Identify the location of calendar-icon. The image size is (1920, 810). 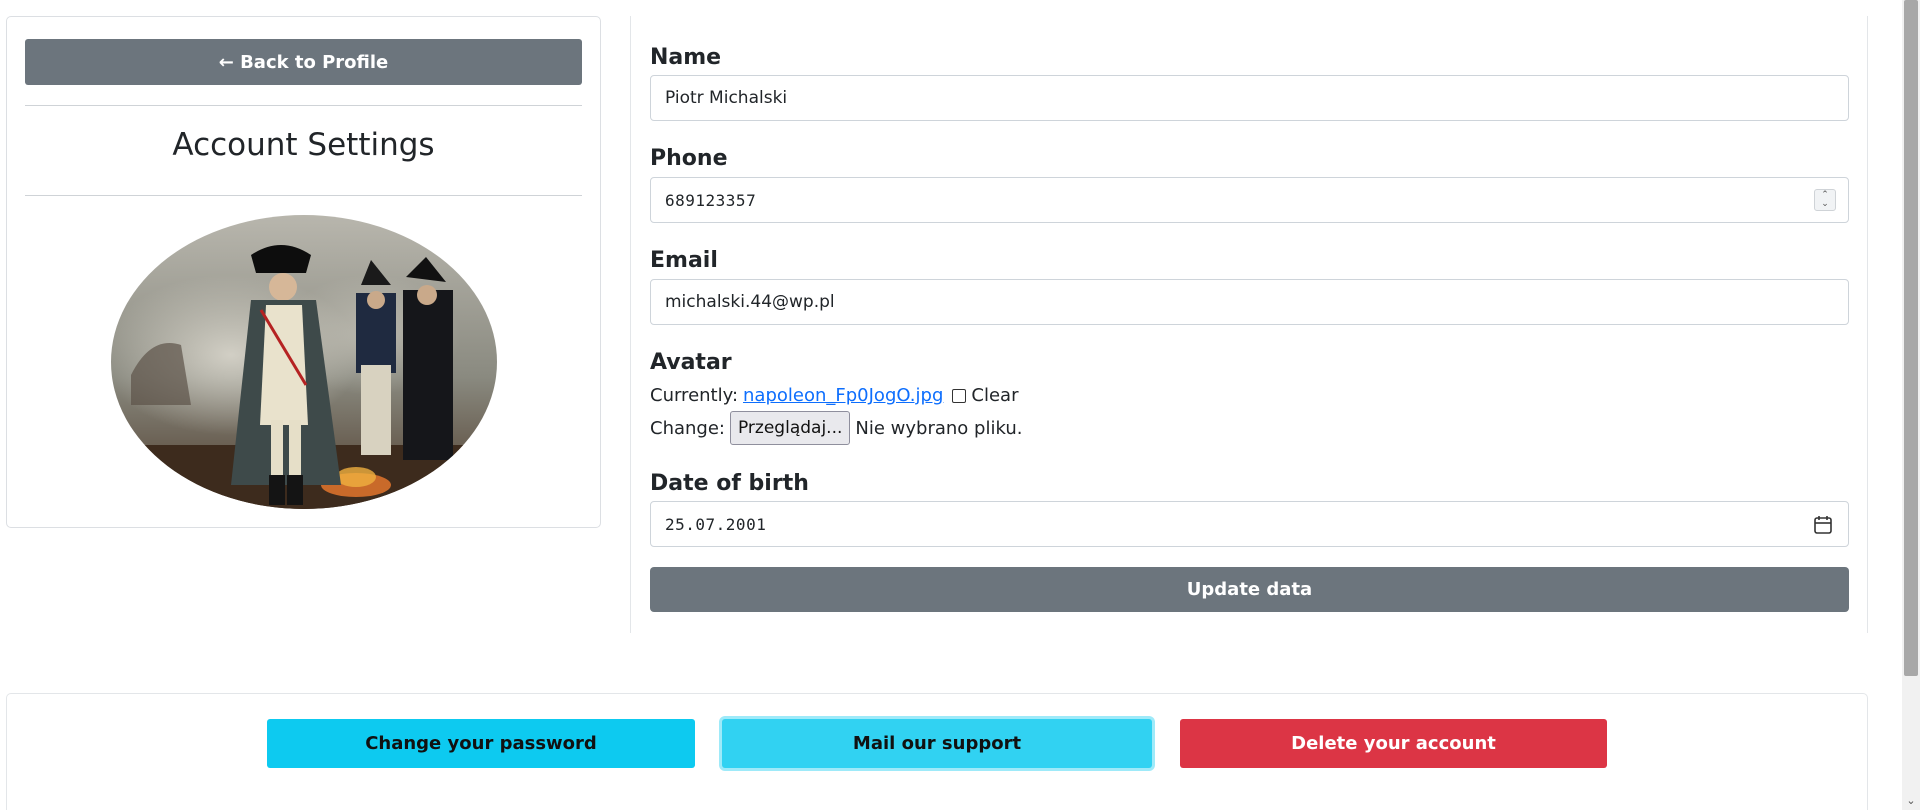
(1823, 525).